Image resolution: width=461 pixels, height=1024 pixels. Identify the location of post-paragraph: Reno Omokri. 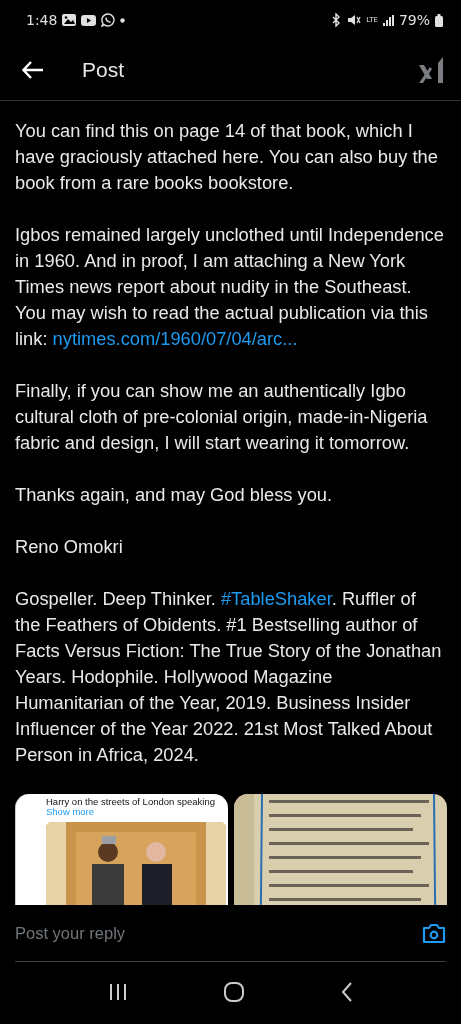
(69, 547).